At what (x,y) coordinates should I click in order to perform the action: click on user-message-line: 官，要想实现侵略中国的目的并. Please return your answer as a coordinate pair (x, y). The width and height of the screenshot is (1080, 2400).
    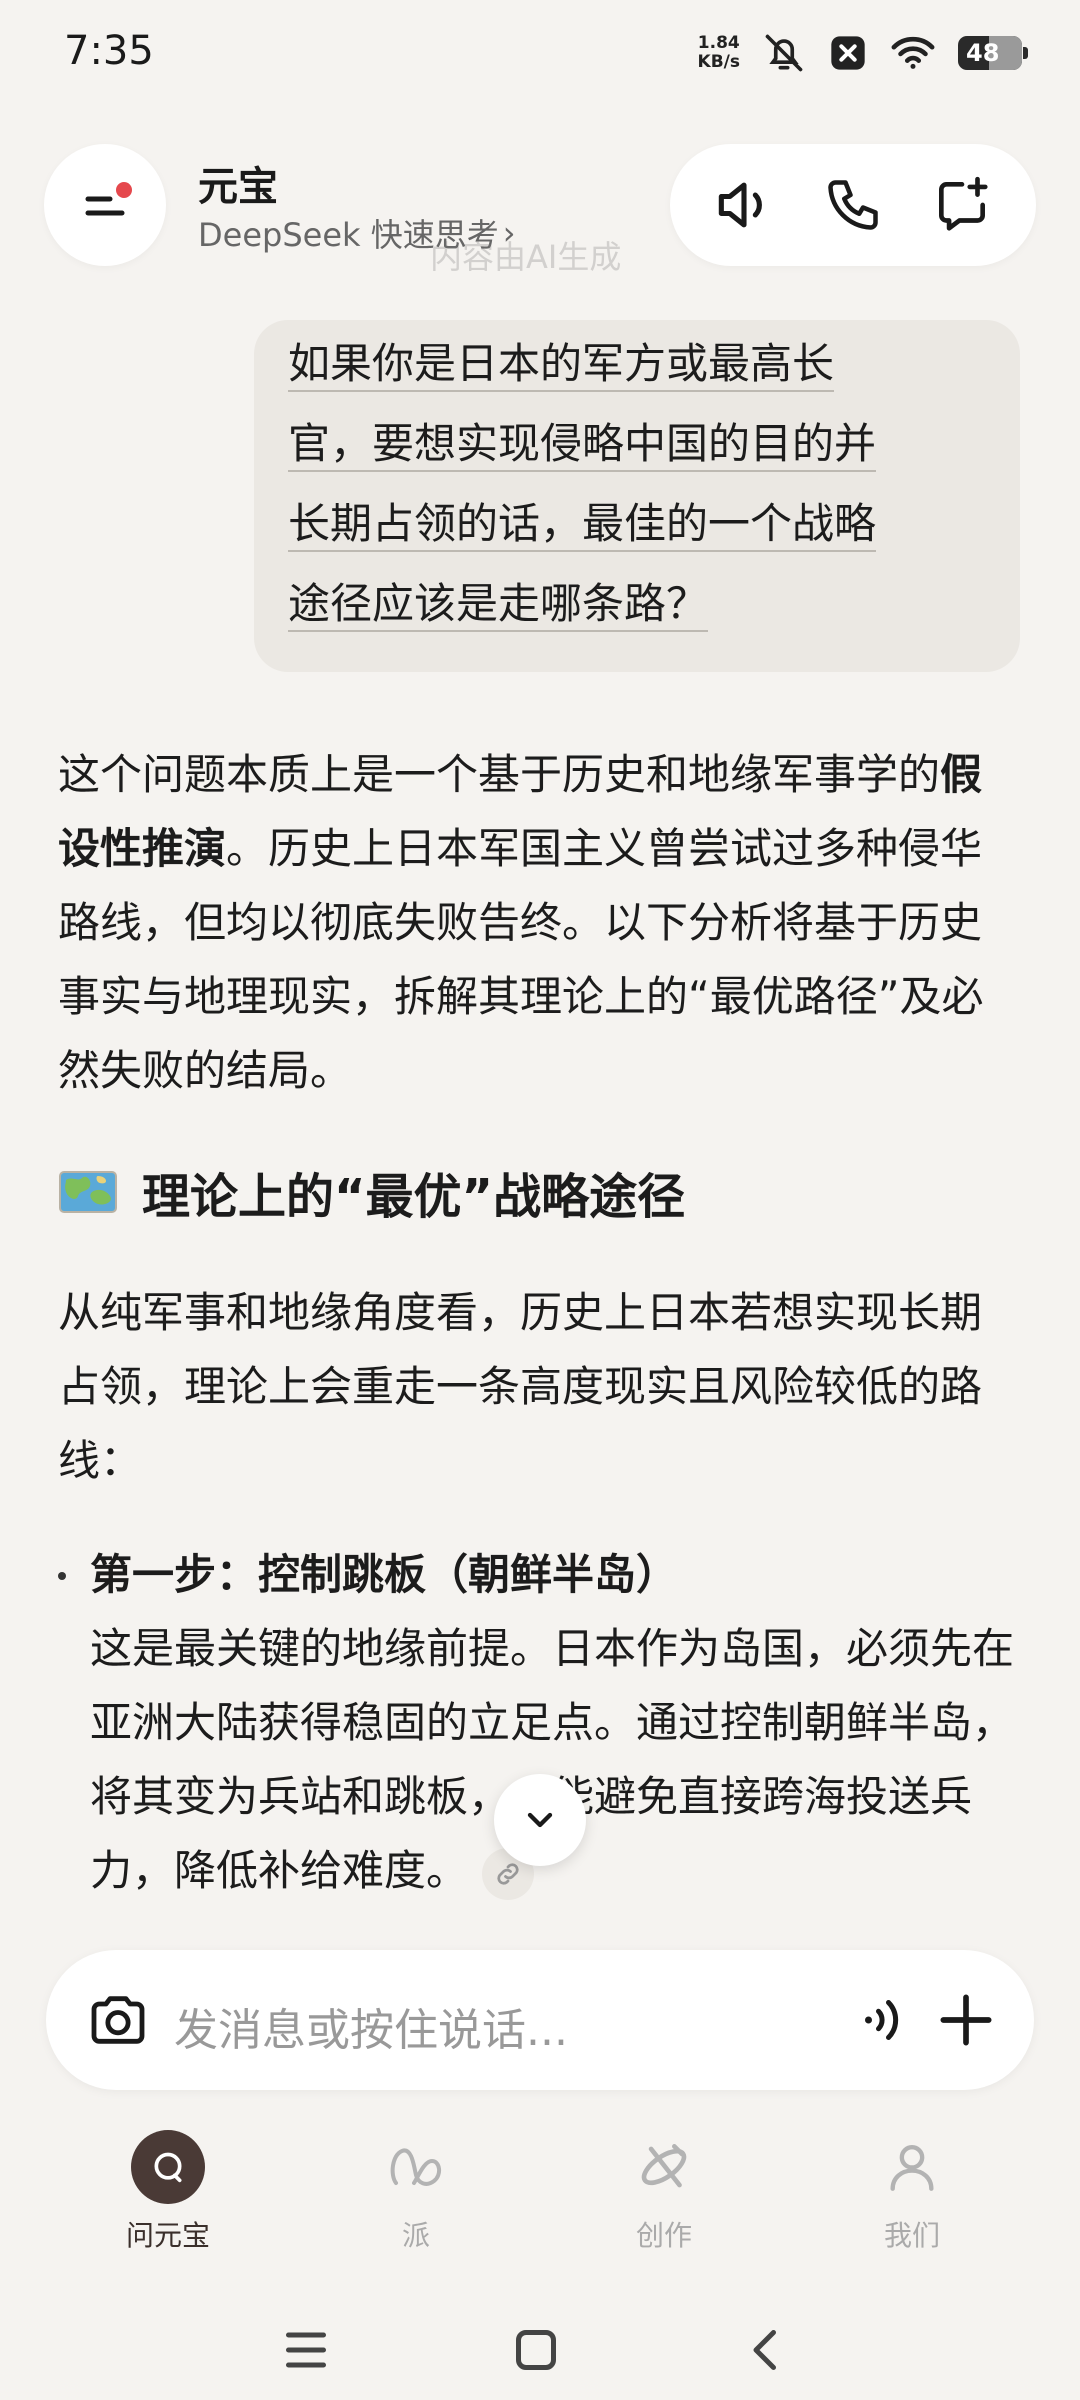
    Looking at the image, I should click on (582, 446).